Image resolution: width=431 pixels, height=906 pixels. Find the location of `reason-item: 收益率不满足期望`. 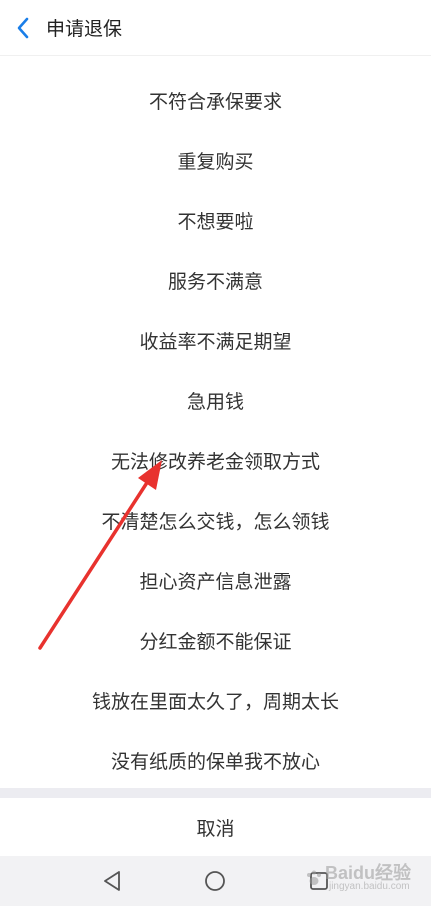

reason-item: 收益率不满足期望 is located at coordinates (215, 340).